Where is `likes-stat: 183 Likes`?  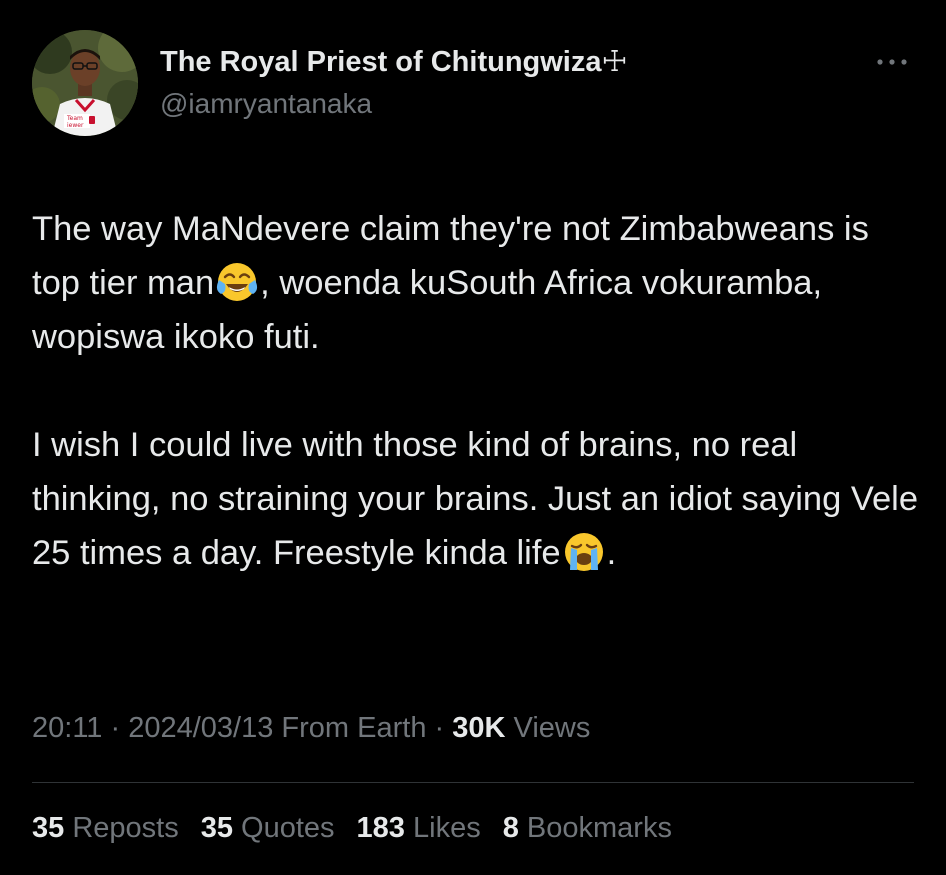 likes-stat: 183 Likes is located at coordinates (419, 828).